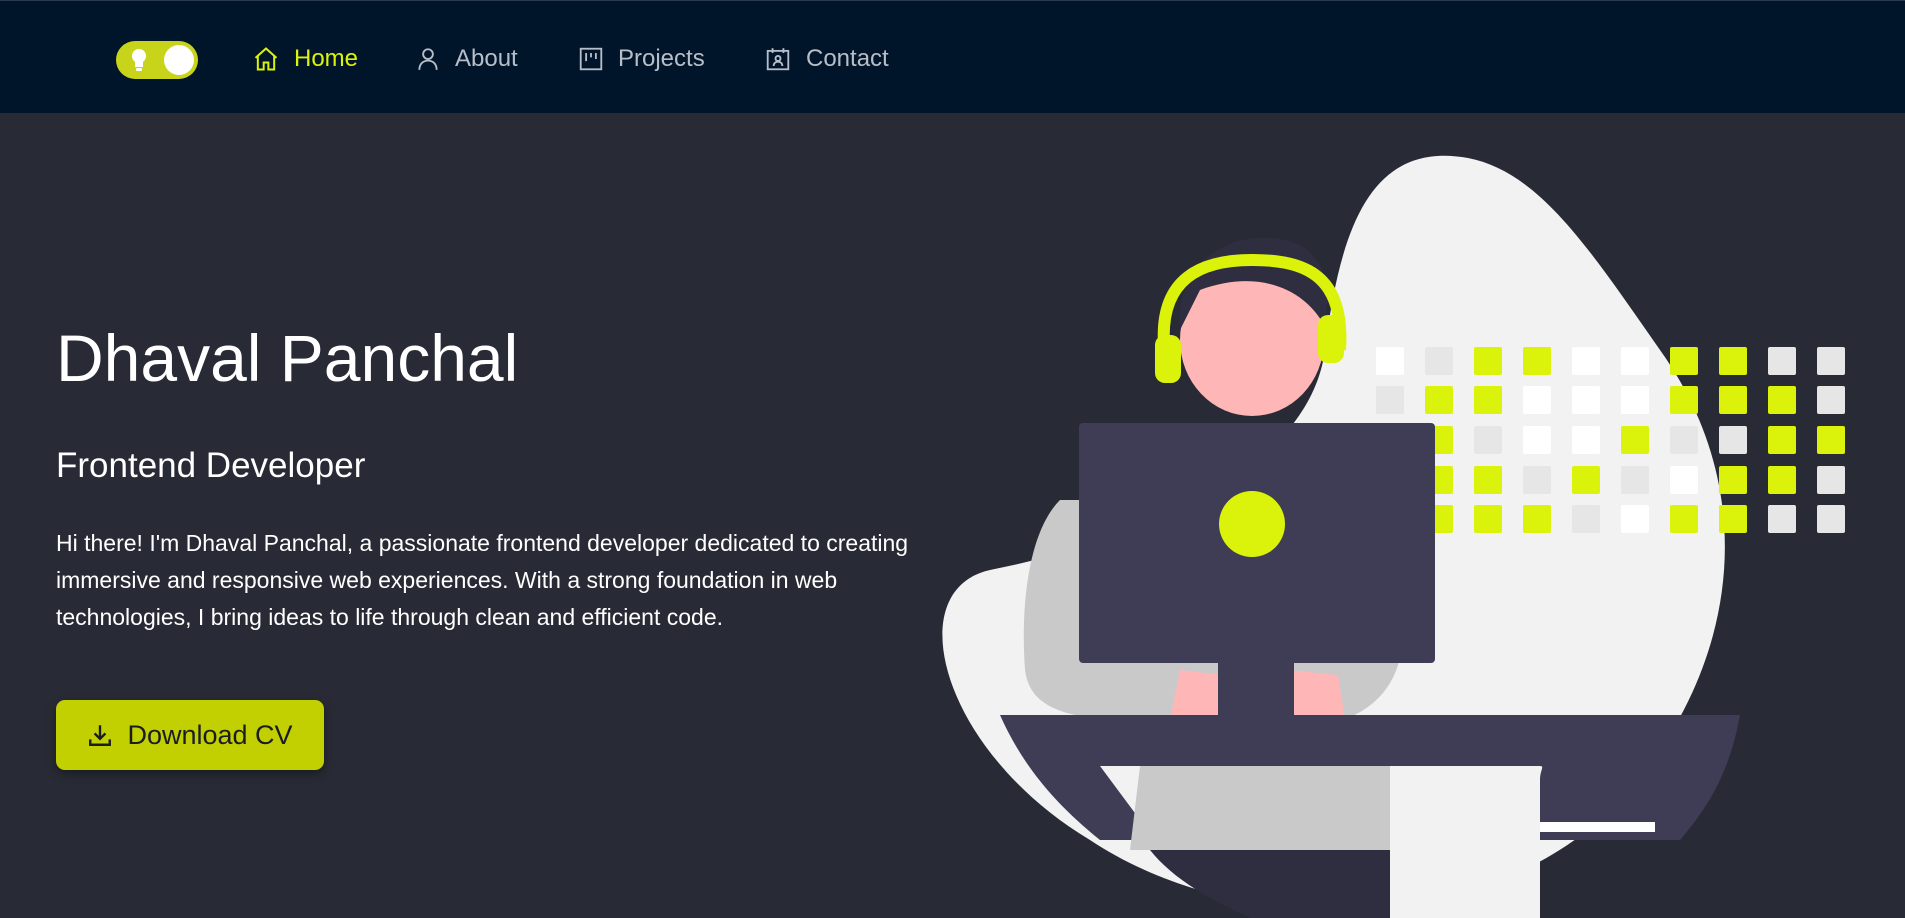 This screenshot has height=918, width=1905. What do you see at coordinates (1252, 524) in the screenshot?
I see `monitor-logo` at bounding box center [1252, 524].